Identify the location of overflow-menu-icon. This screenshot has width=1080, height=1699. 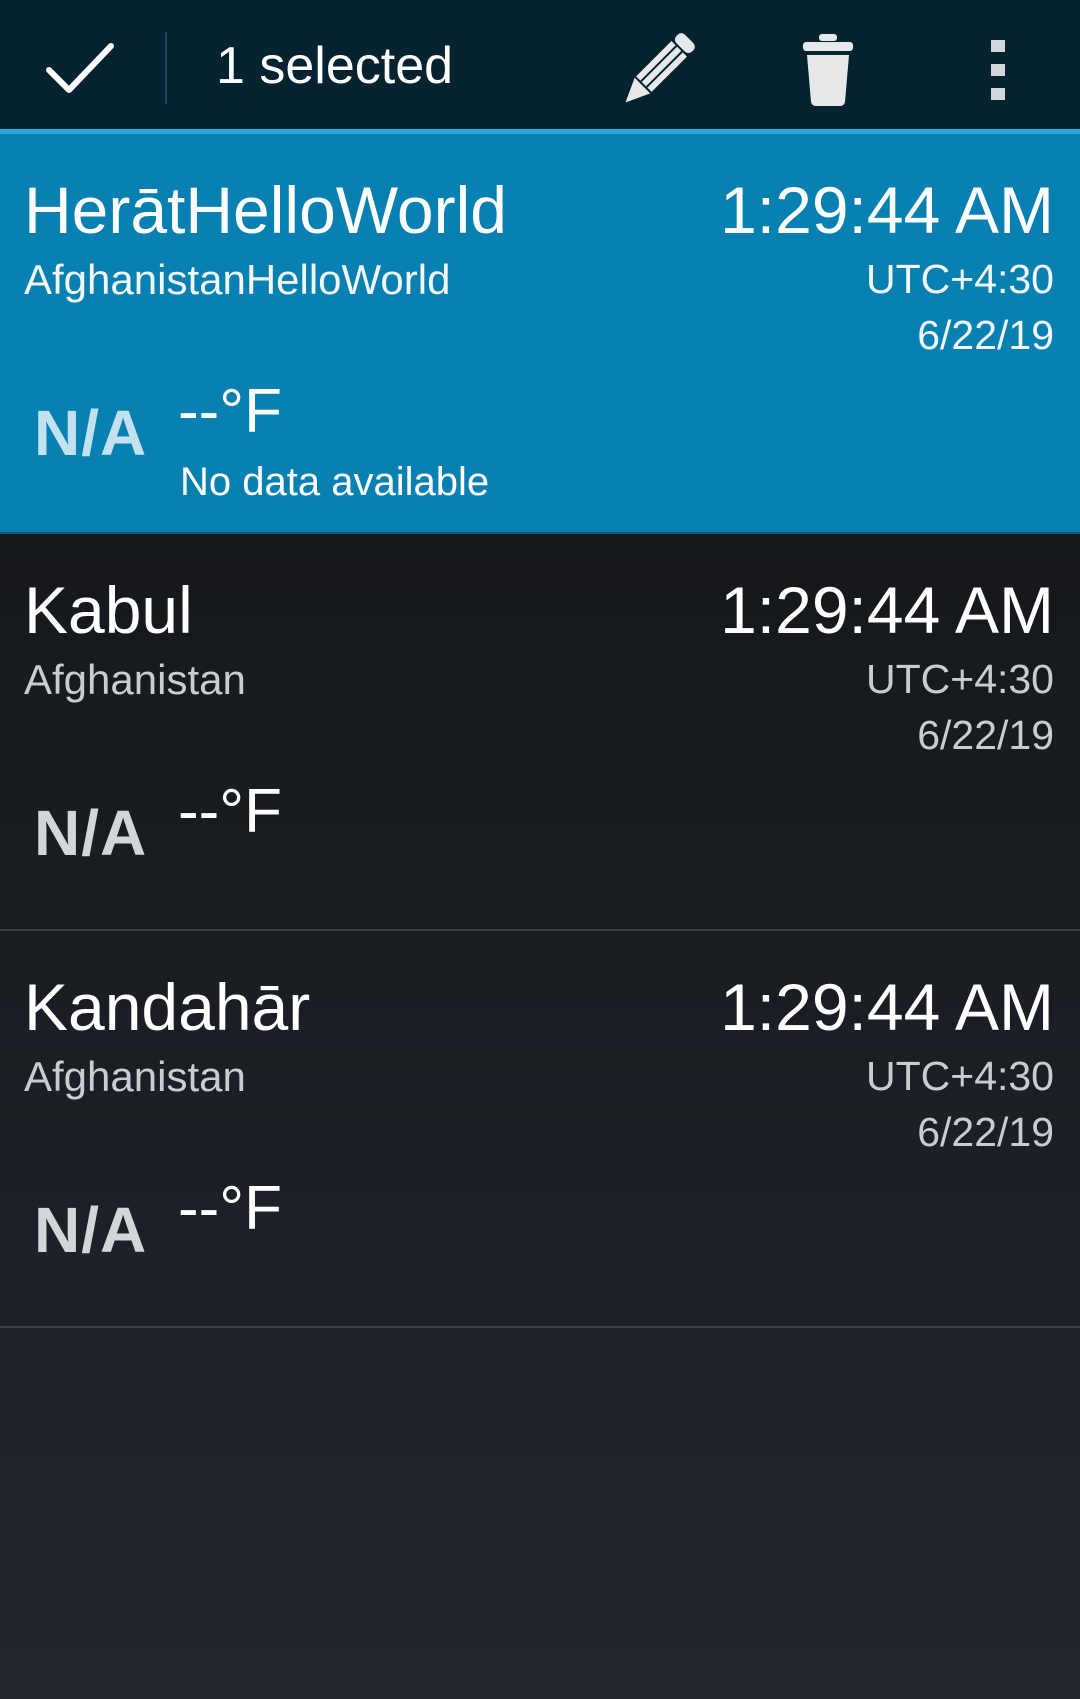
(998, 70).